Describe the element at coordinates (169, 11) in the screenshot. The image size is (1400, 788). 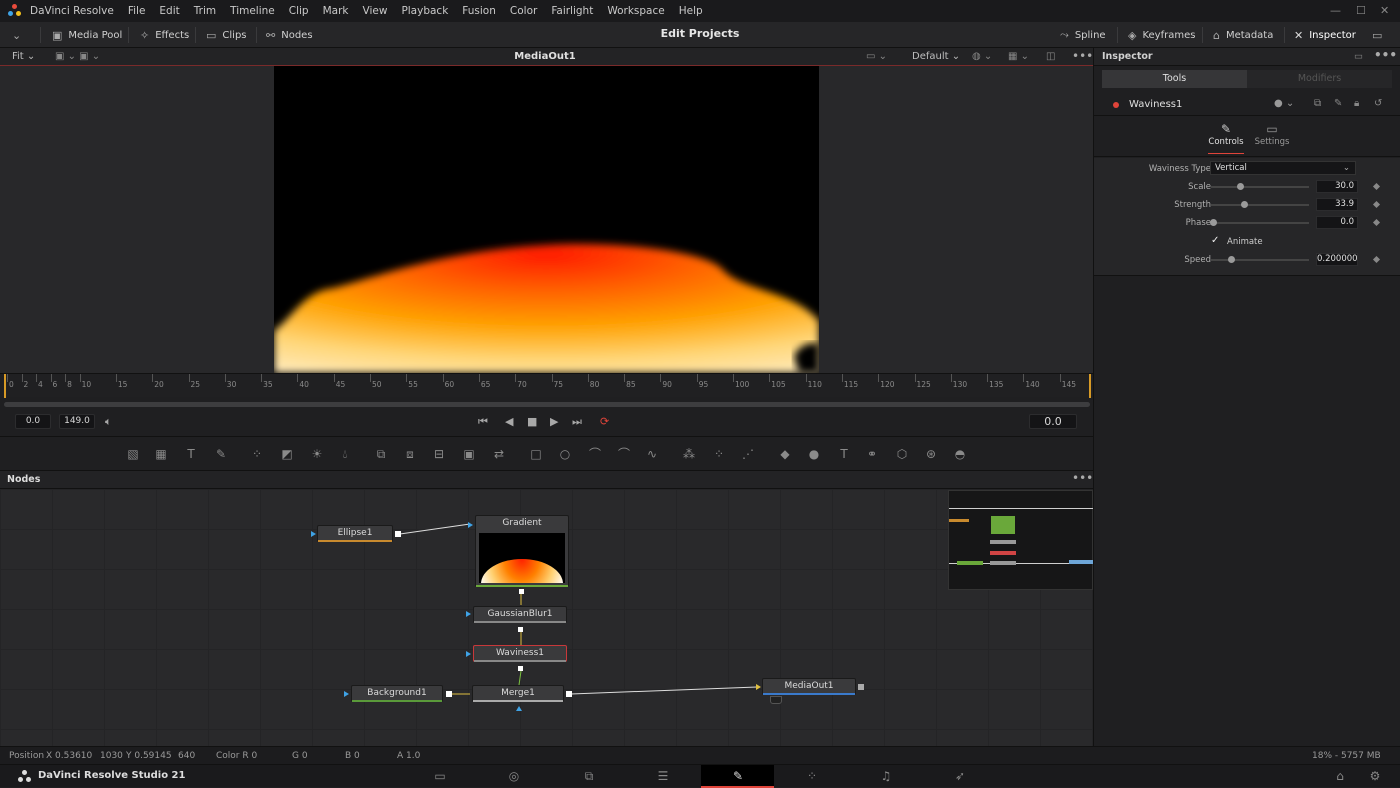
I see `menu-edit: Edit` at that location.